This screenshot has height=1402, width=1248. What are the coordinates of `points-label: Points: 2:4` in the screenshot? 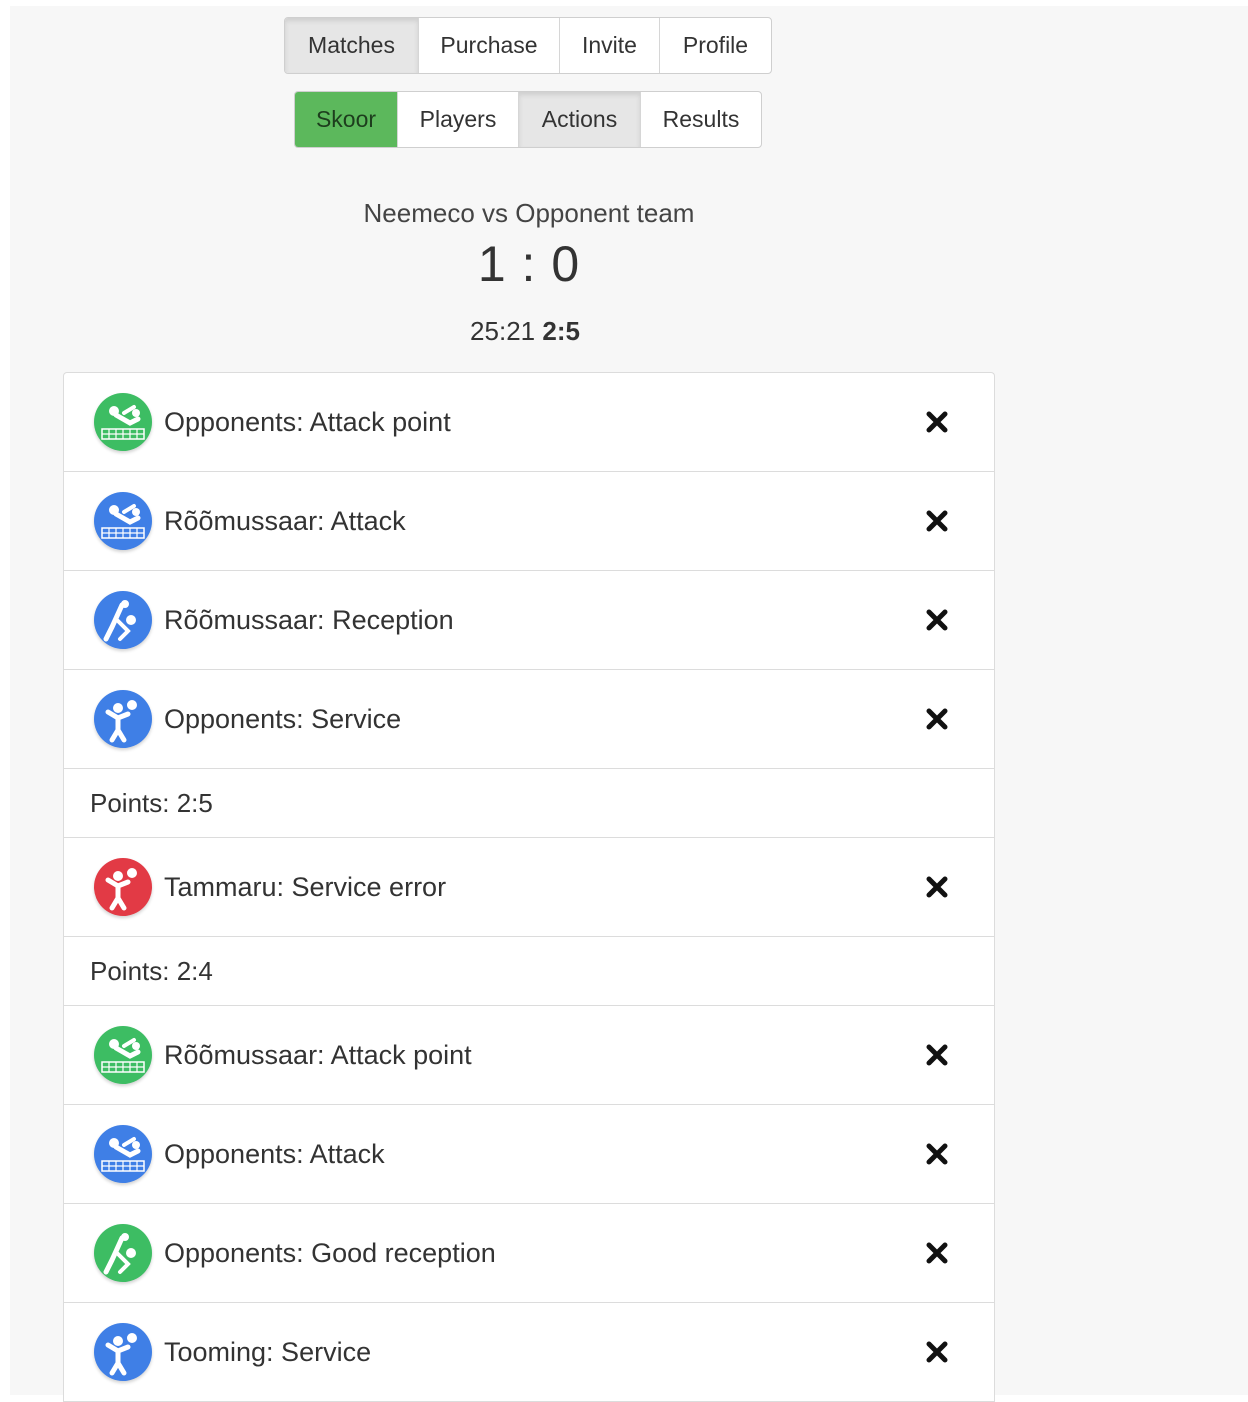 It's located at (151, 970).